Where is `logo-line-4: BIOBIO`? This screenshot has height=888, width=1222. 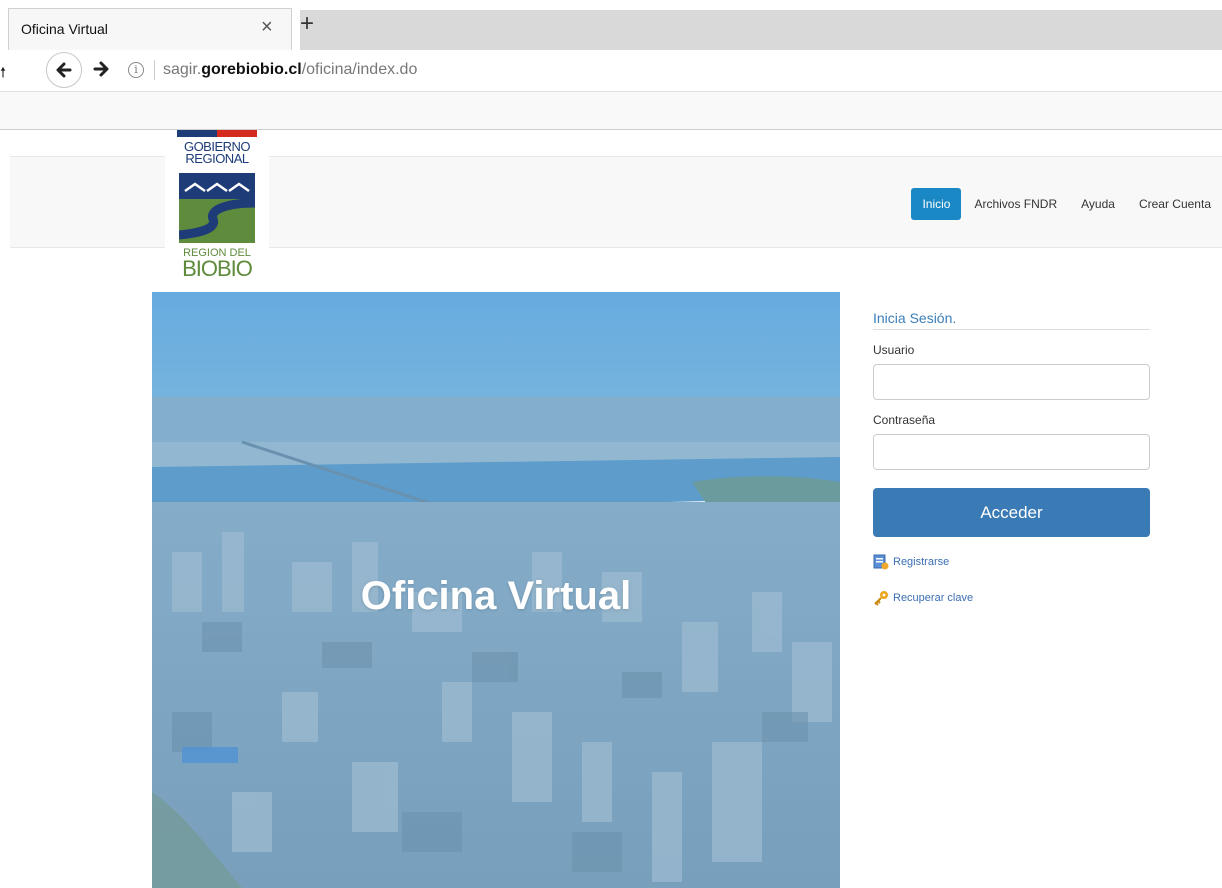 logo-line-4: BIOBIO is located at coordinates (217, 268).